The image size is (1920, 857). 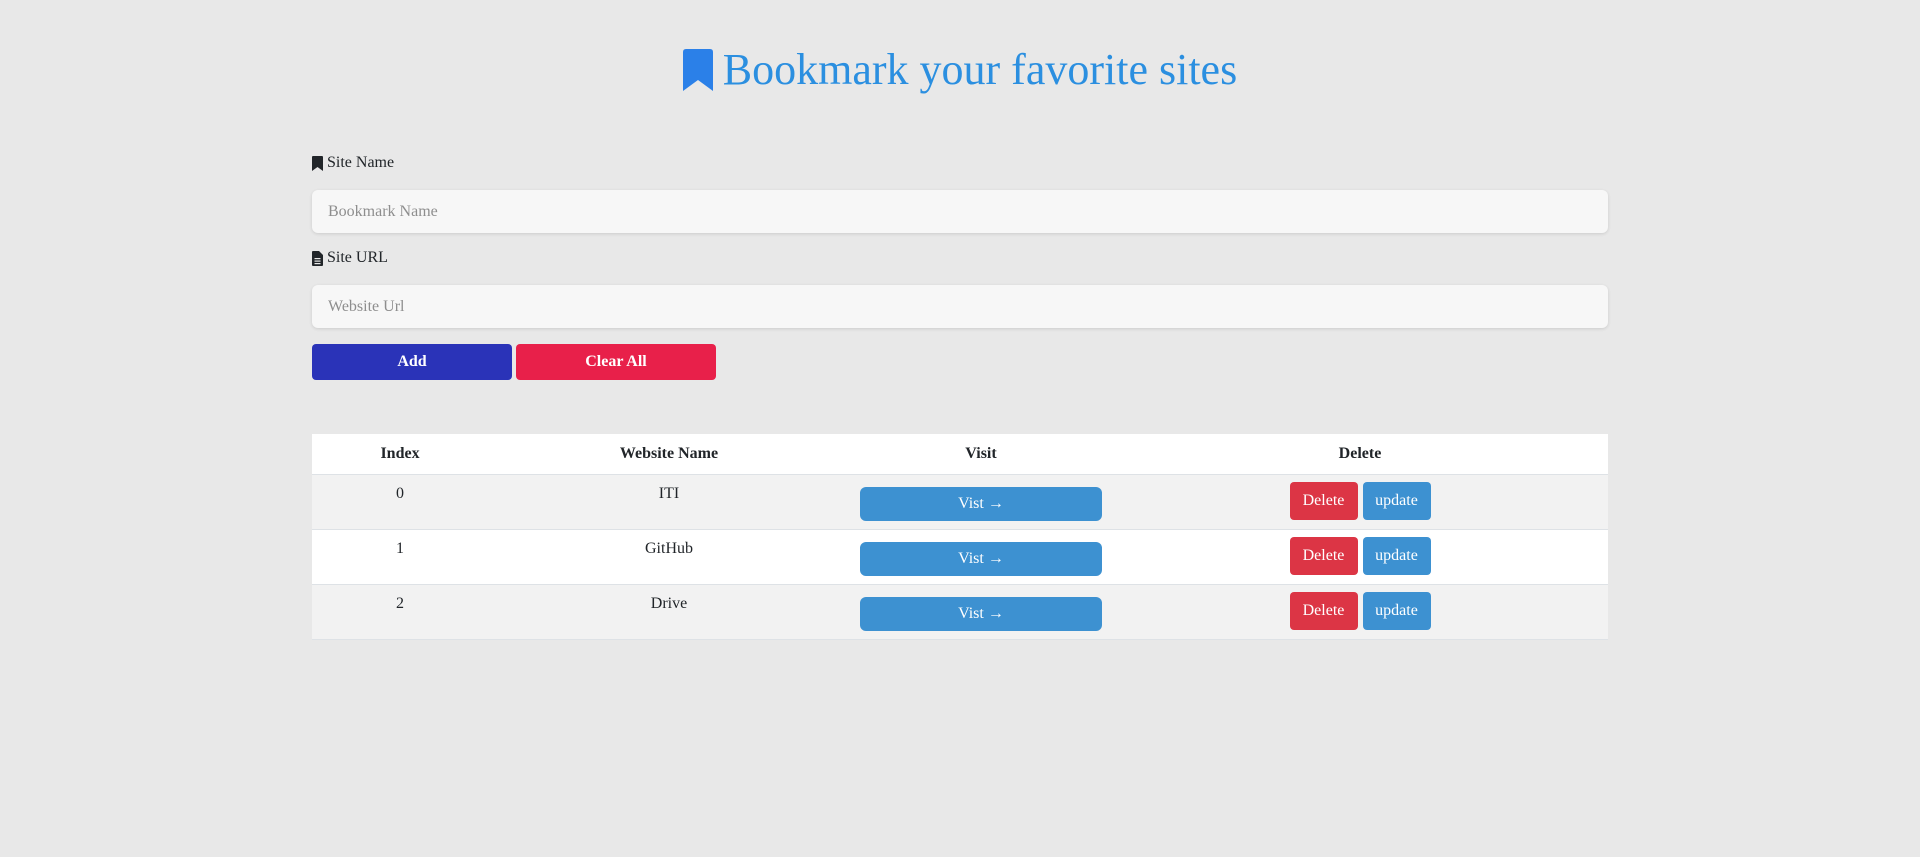 I want to click on row-website-name: ITI, so click(x=669, y=493).